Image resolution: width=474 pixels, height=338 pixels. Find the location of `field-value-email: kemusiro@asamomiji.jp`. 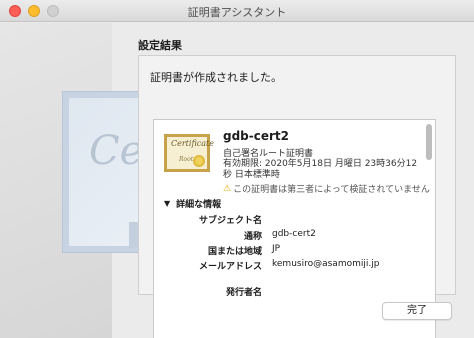

field-value-email: kemusiro@asamomiji.jp is located at coordinates (326, 264).